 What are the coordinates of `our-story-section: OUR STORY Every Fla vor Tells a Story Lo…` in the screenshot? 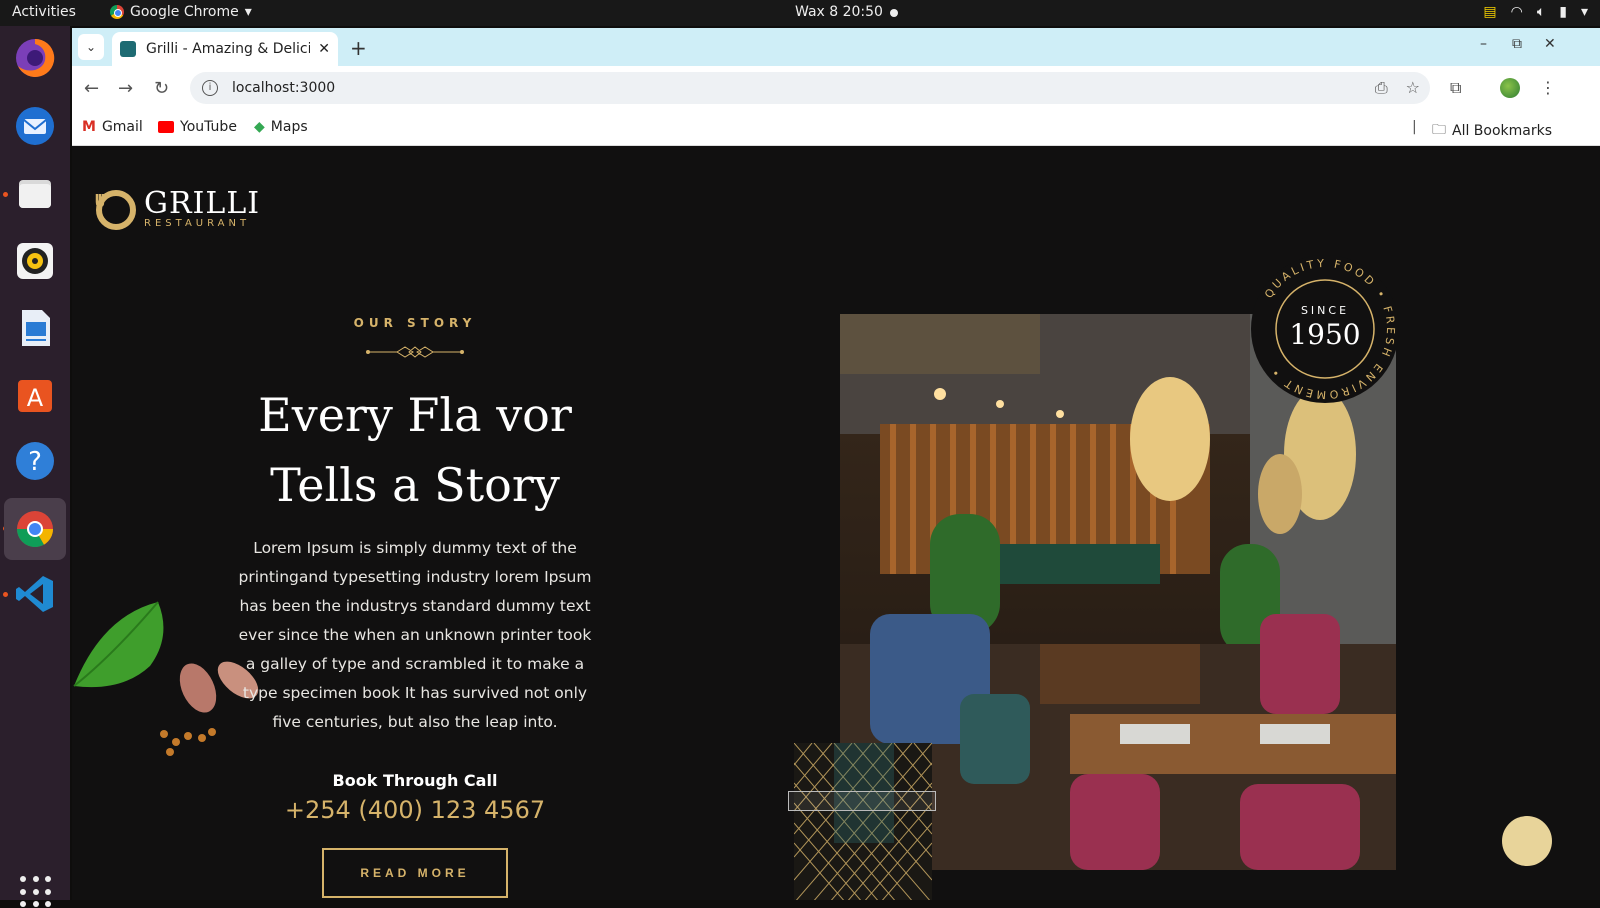 It's located at (415, 607).